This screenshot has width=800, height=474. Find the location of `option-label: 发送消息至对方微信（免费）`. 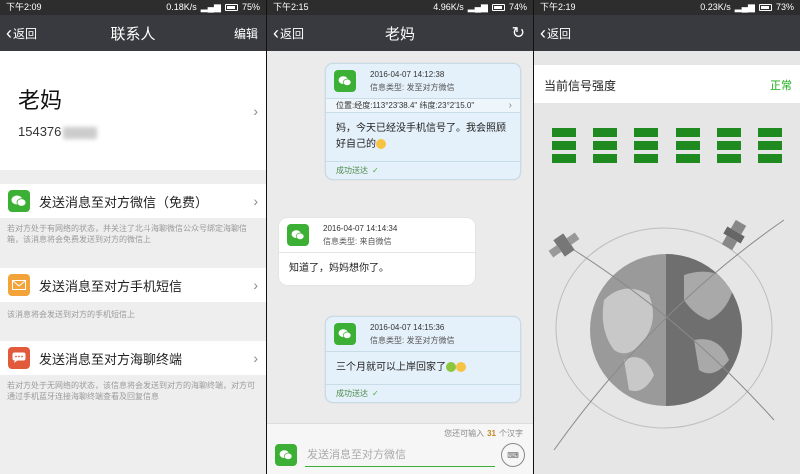

option-label: 发送消息至对方微信（免费） is located at coordinates (124, 202).